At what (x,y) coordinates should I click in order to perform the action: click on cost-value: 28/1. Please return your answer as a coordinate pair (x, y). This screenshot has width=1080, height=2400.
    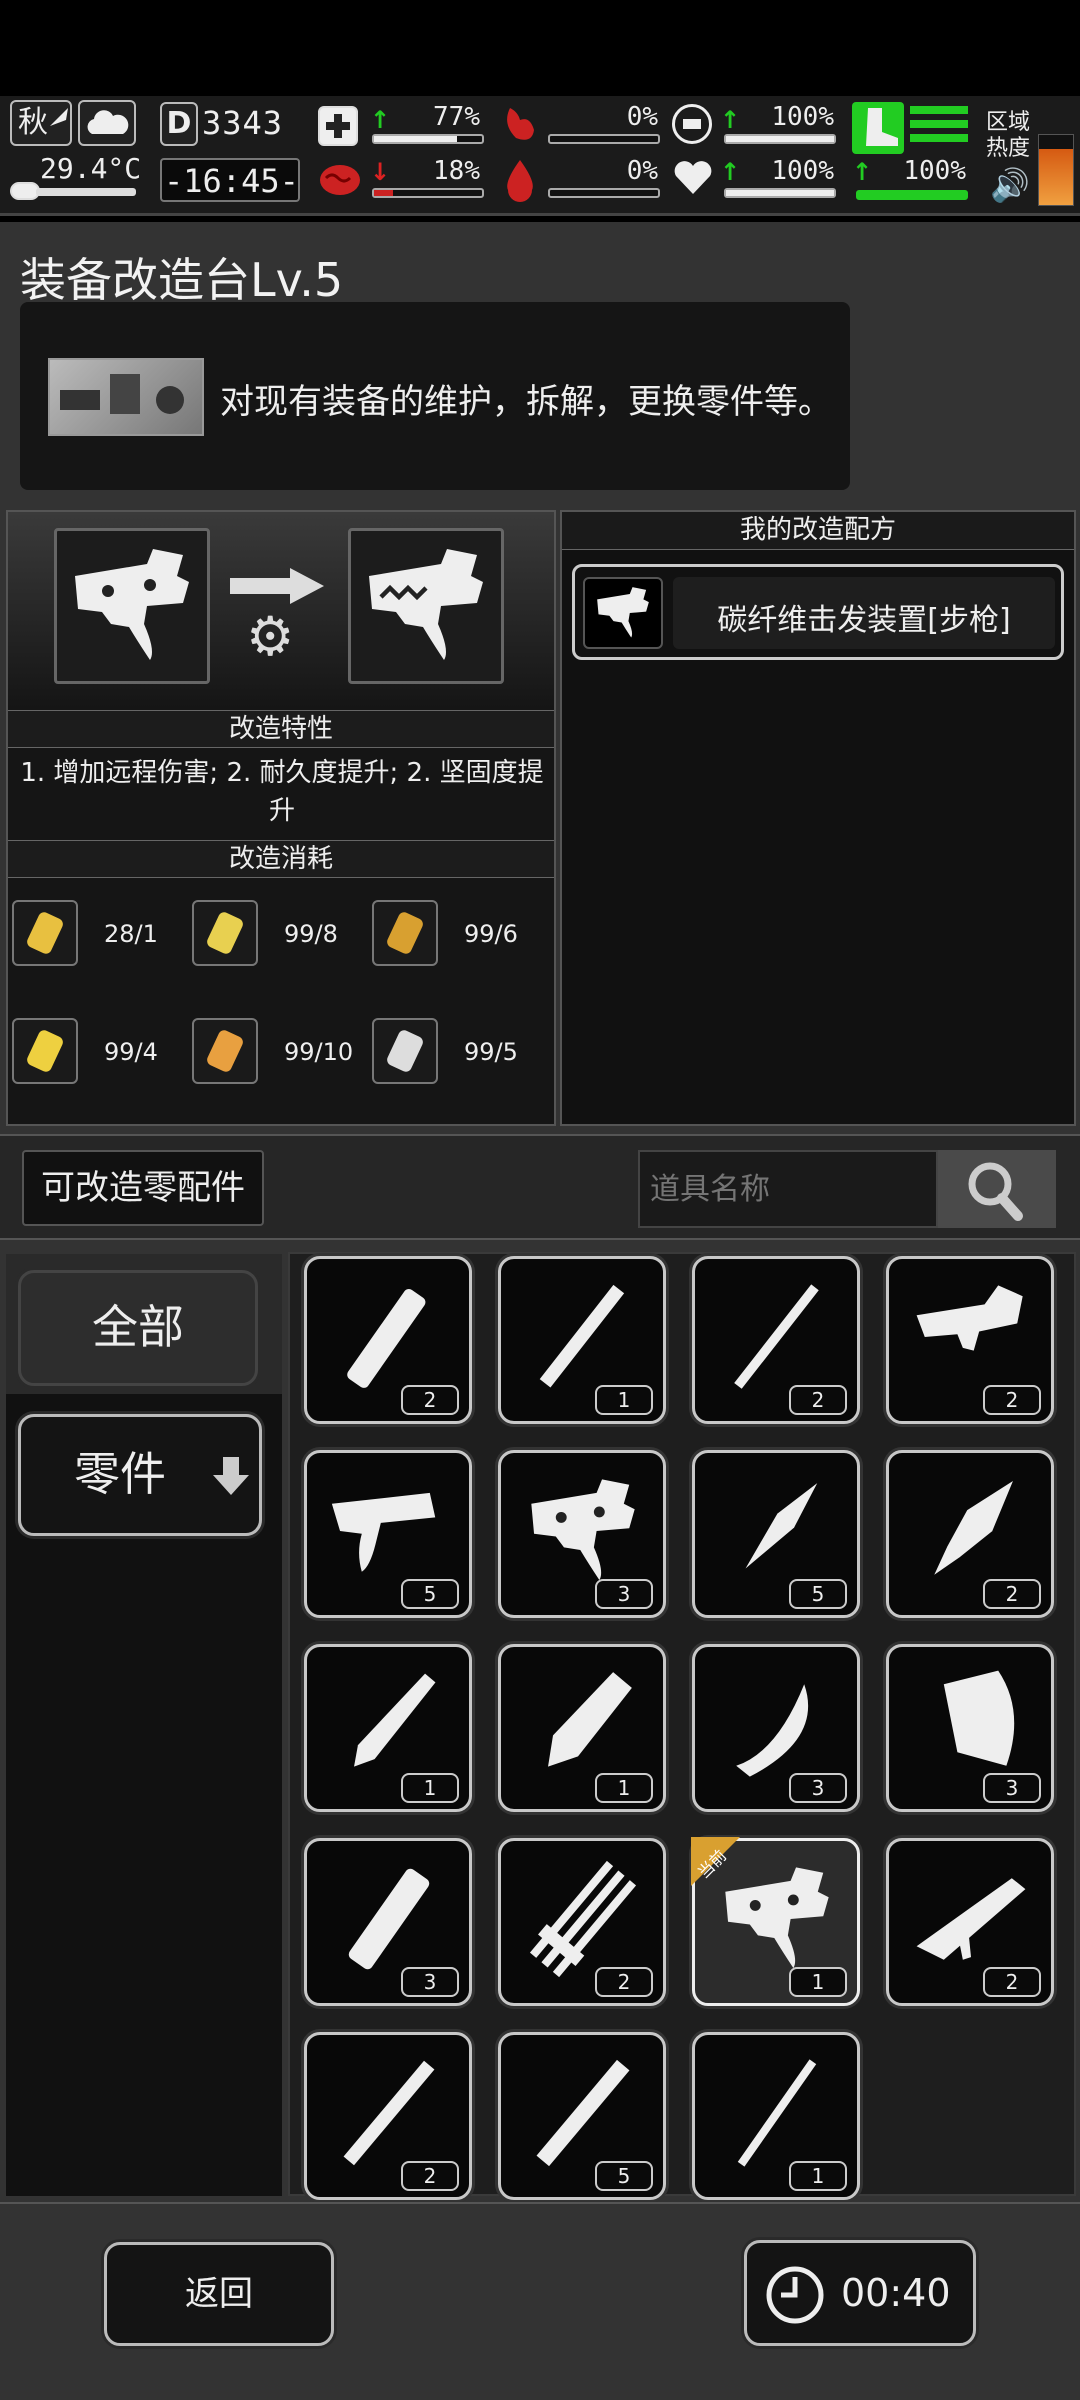
    Looking at the image, I should click on (131, 934).